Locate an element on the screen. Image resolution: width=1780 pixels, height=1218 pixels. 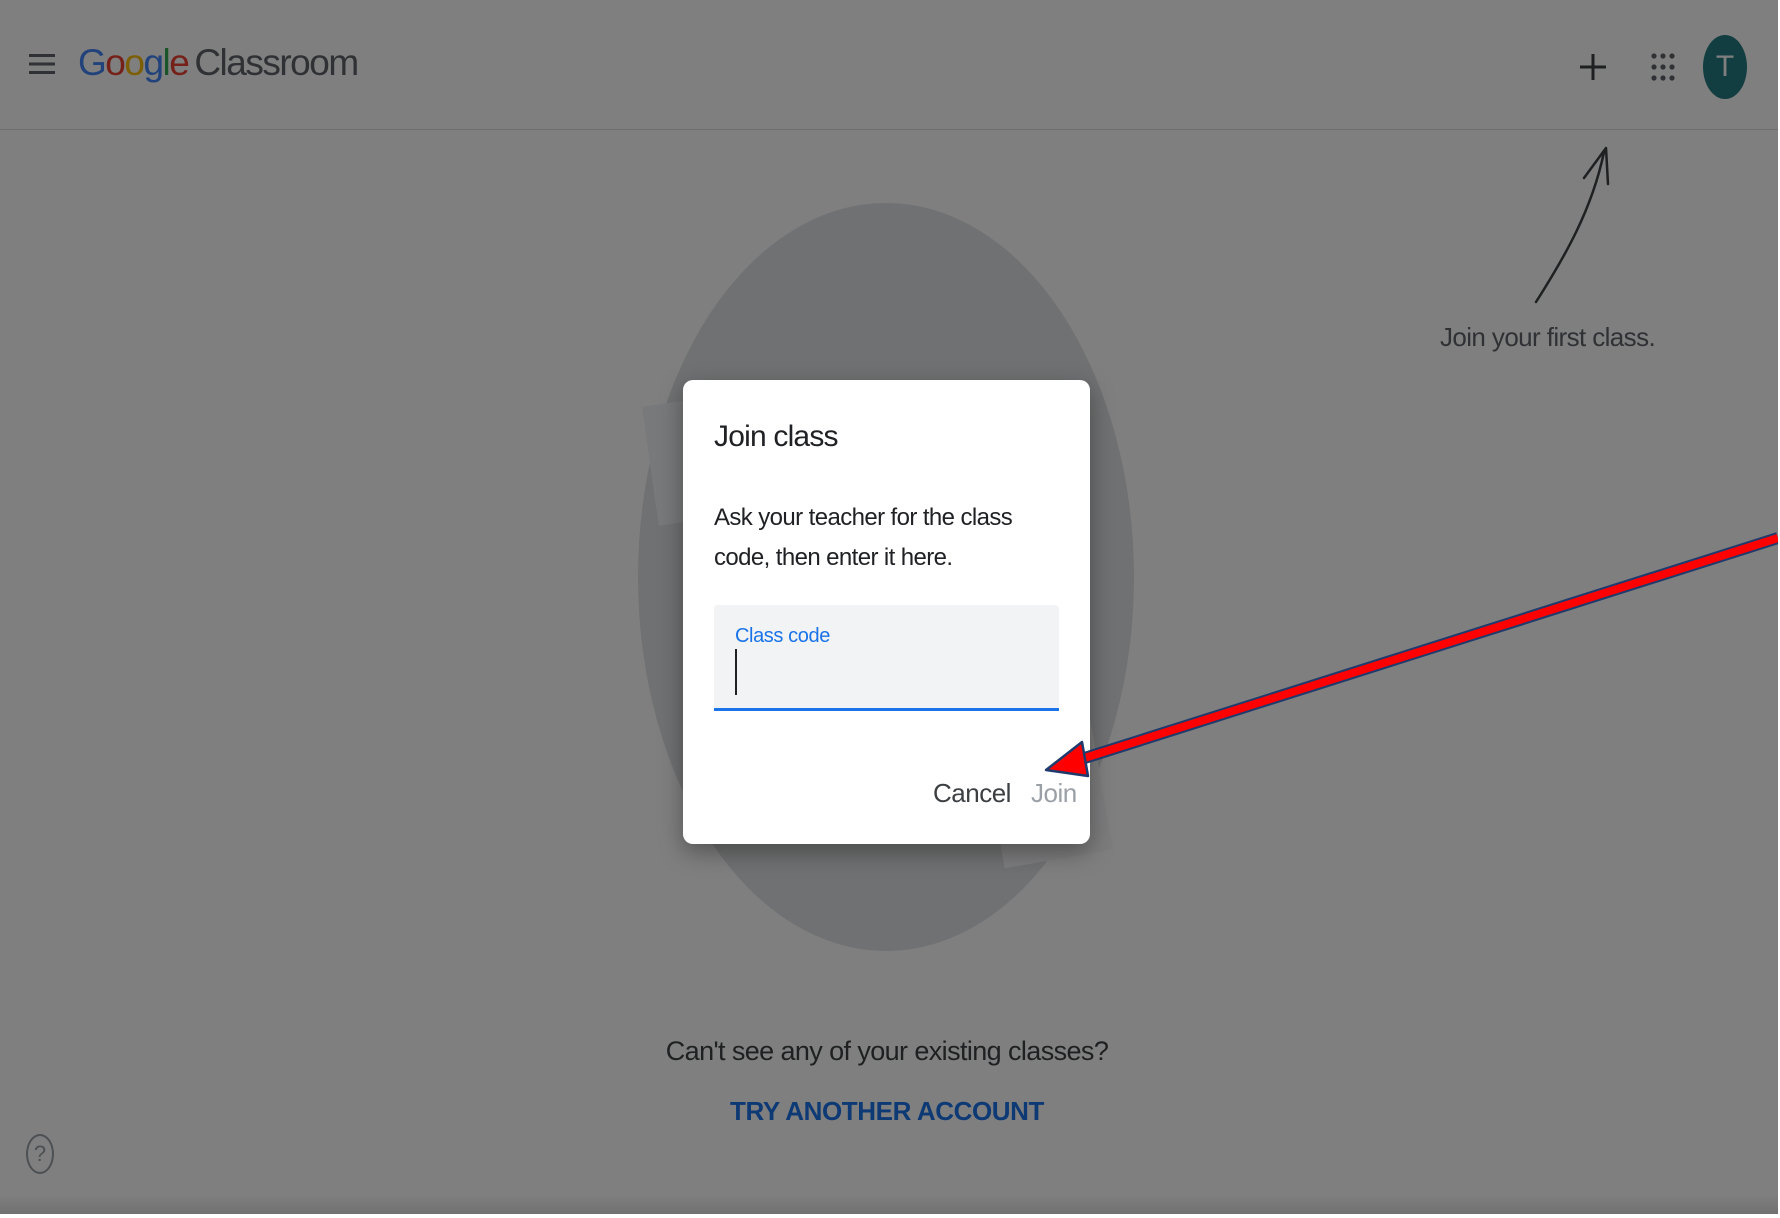
class-code-field: Class code is located at coordinates (886, 658).